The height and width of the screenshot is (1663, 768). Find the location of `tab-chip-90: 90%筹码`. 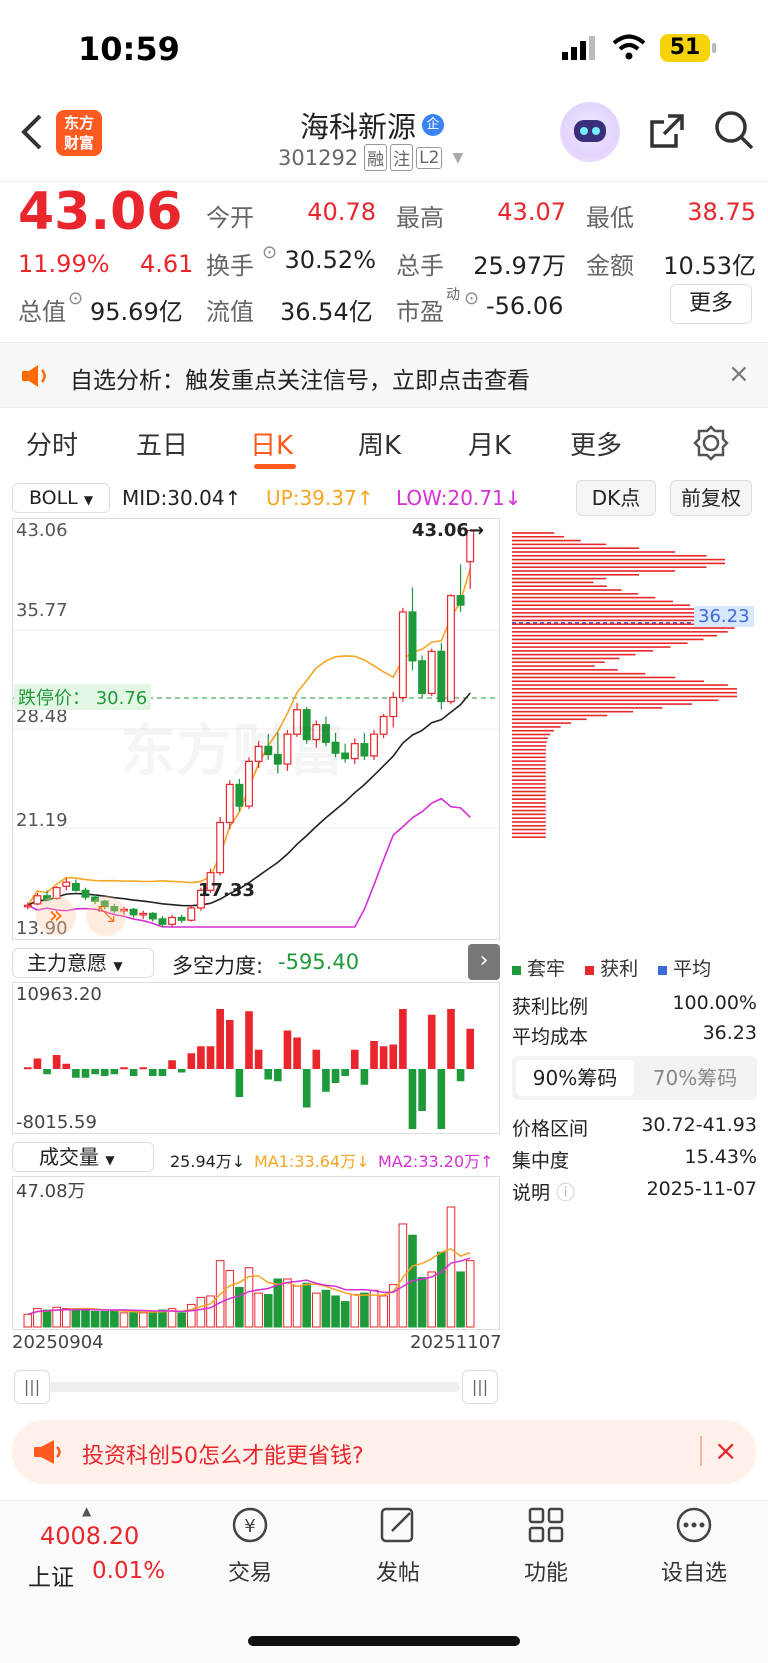

tab-chip-90: 90%筹码 is located at coordinates (575, 1078).